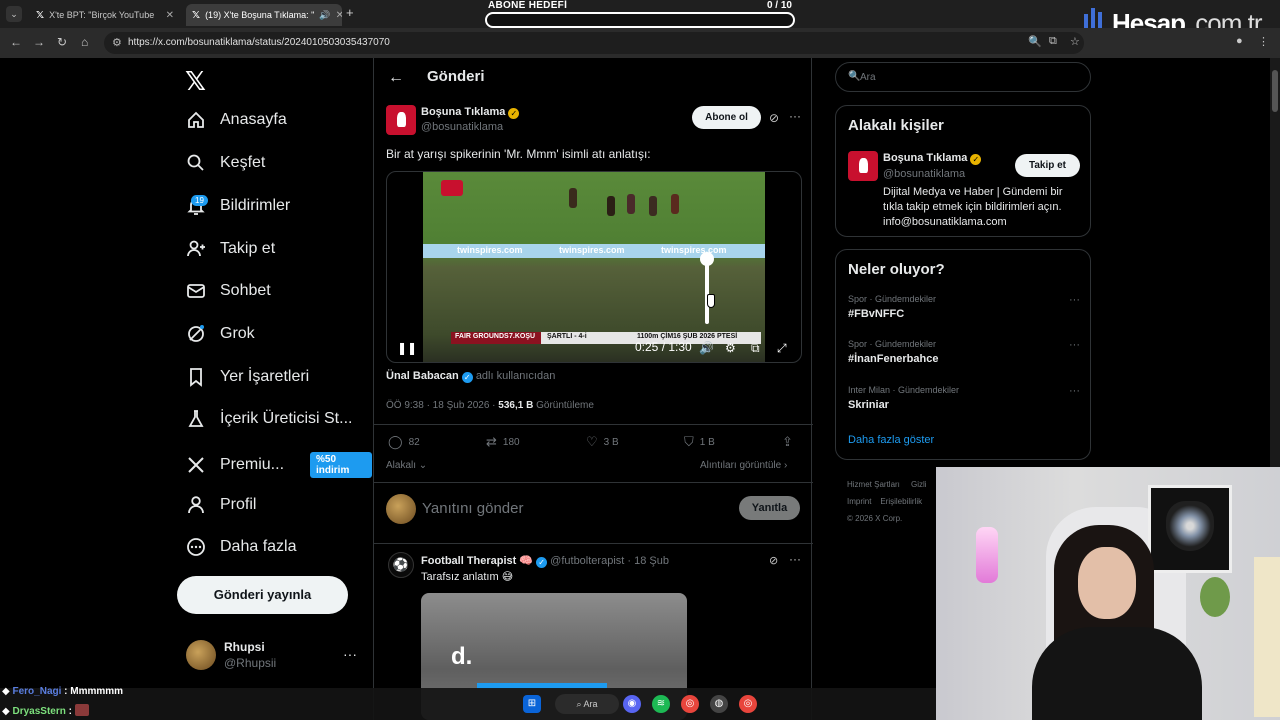 The width and height of the screenshot is (1280, 720). What do you see at coordinates (873, 484) in the screenshot?
I see `footer-link: Hizmet Şartları` at bounding box center [873, 484].